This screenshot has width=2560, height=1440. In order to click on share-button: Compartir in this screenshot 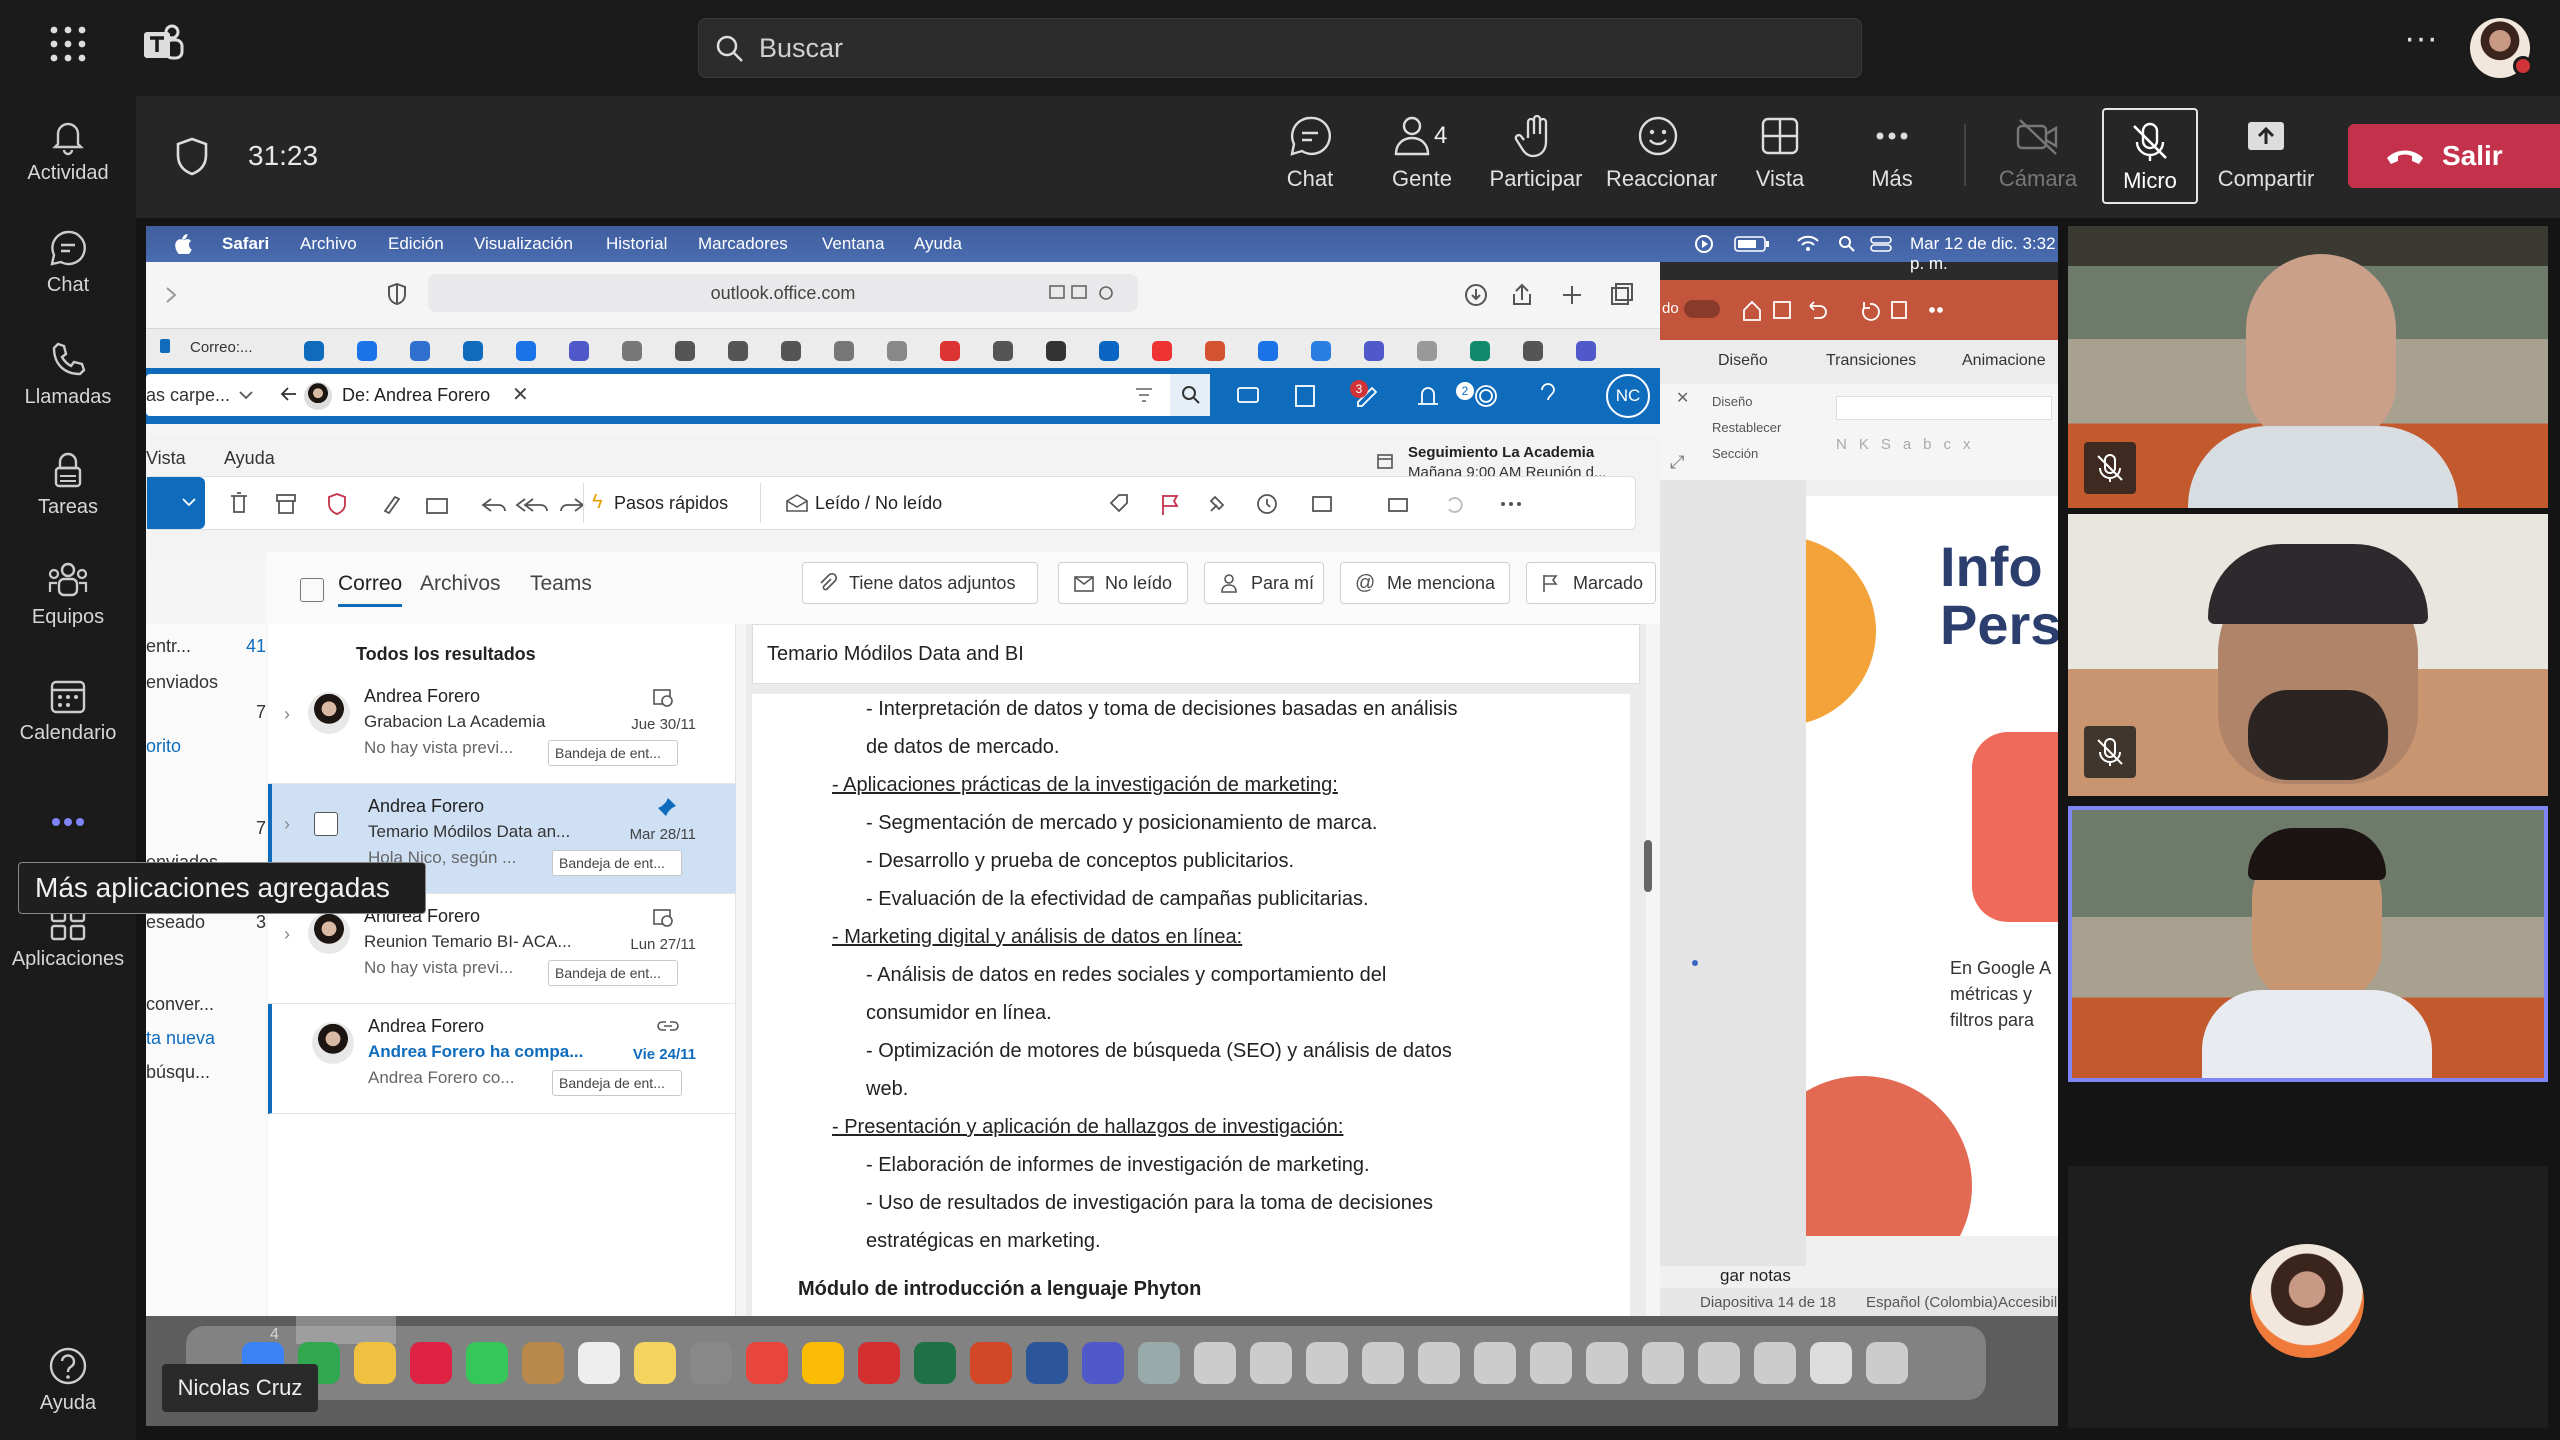, I will do `click(2266, 153)`.